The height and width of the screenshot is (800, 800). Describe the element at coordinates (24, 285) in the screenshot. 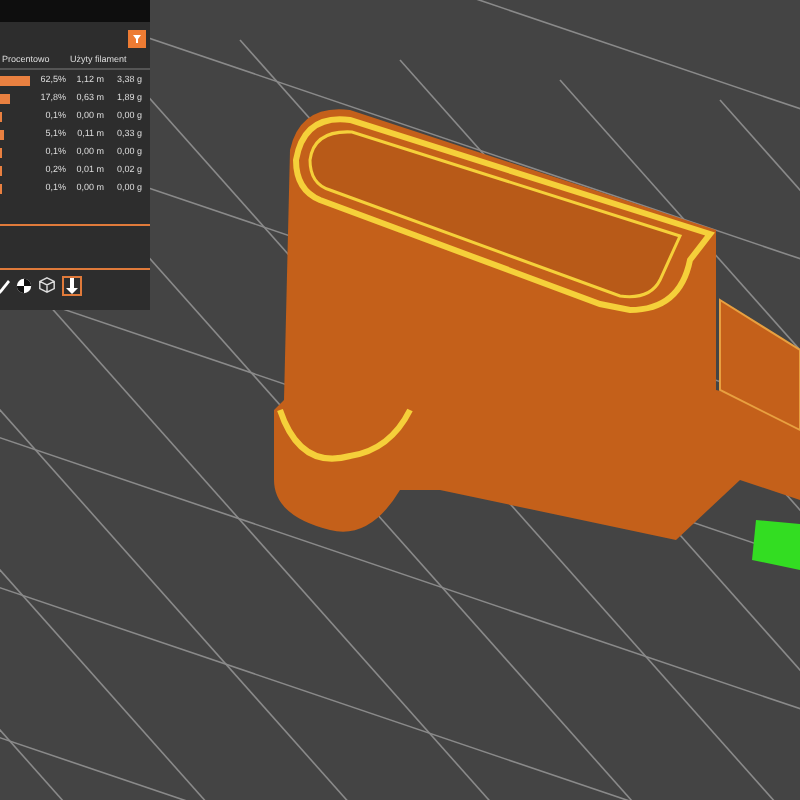

I see `checker-circle-icon` at that location.